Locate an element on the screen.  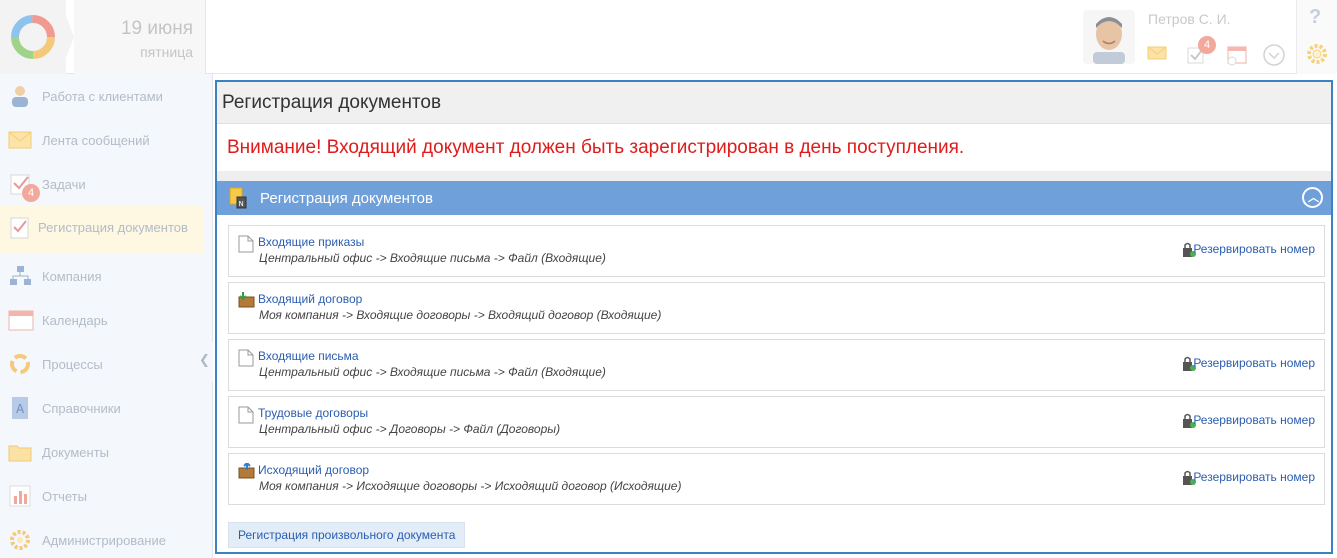
sidebar-item-documents: Документы is located at coordinates (101, 452).